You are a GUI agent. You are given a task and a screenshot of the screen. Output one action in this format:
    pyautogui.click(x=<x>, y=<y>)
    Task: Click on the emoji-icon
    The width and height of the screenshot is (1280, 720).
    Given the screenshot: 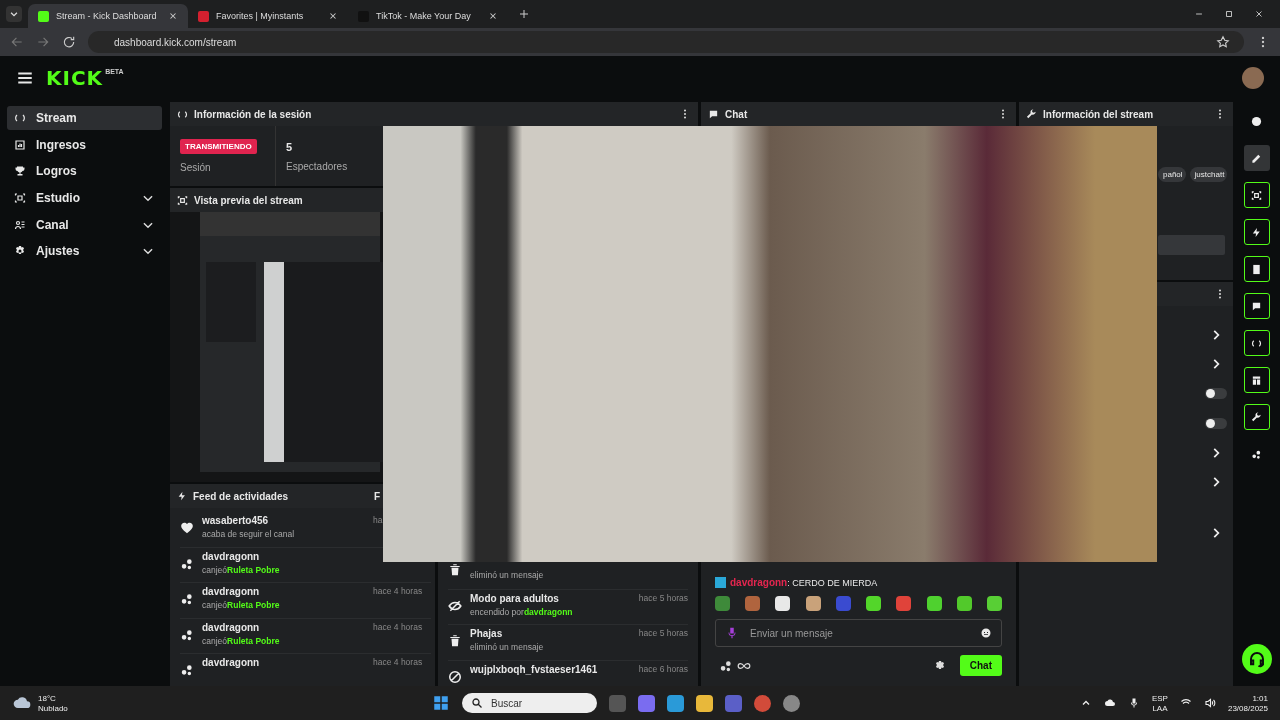 What is the action you would take?
    pyautogui.click(x=986, y=633)
    